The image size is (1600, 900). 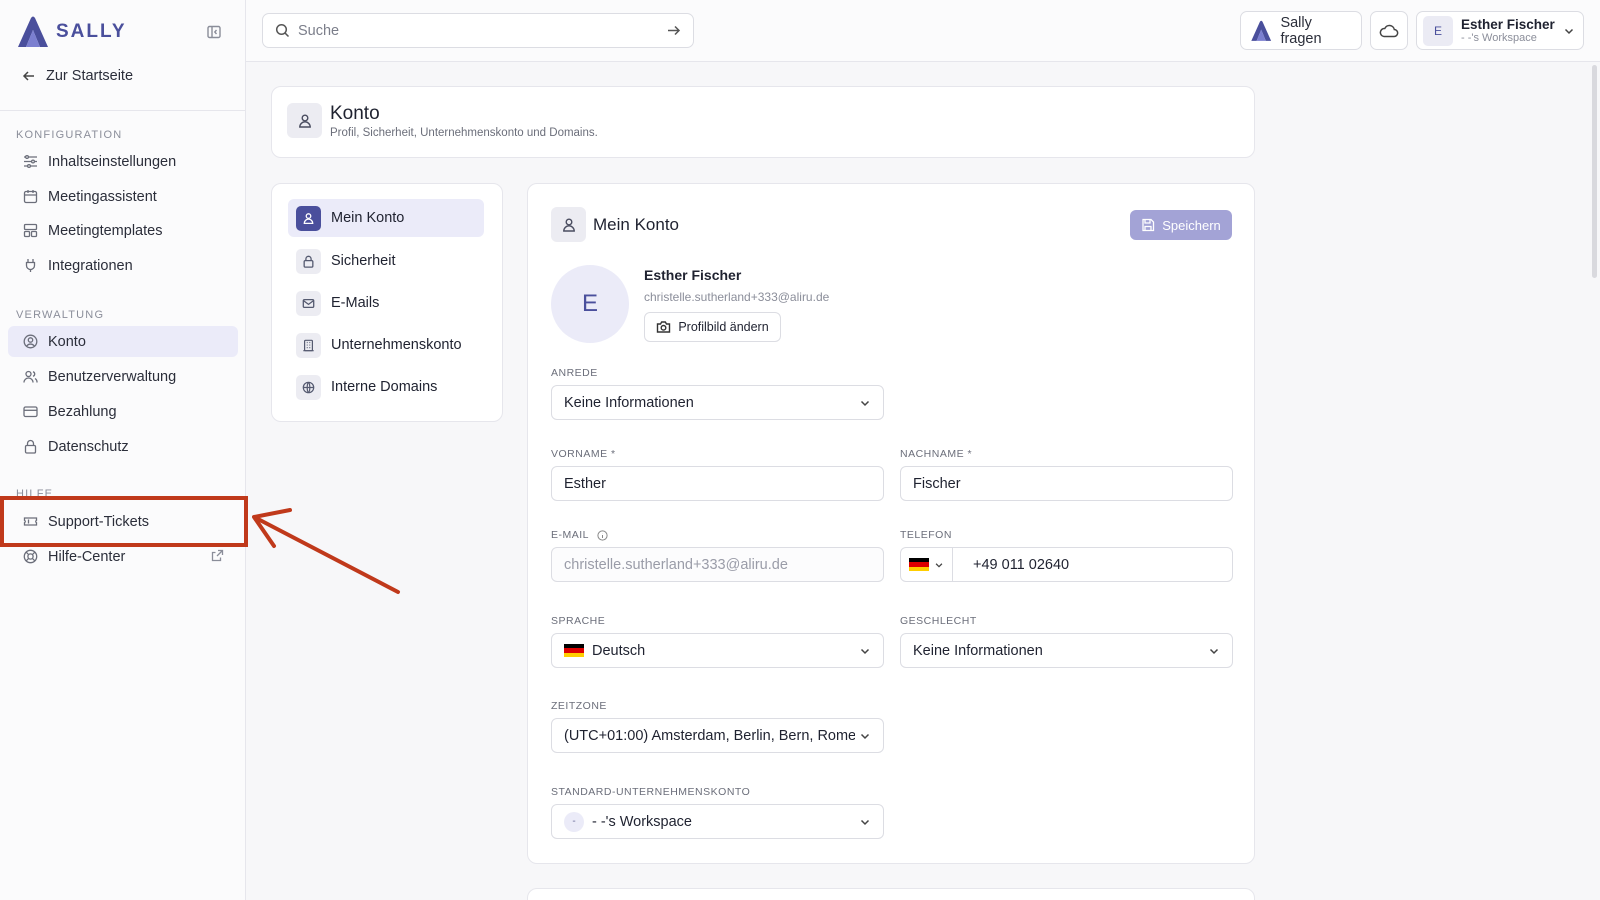 I want to click on language-select: Deutsch, so click(x=717, y=650).